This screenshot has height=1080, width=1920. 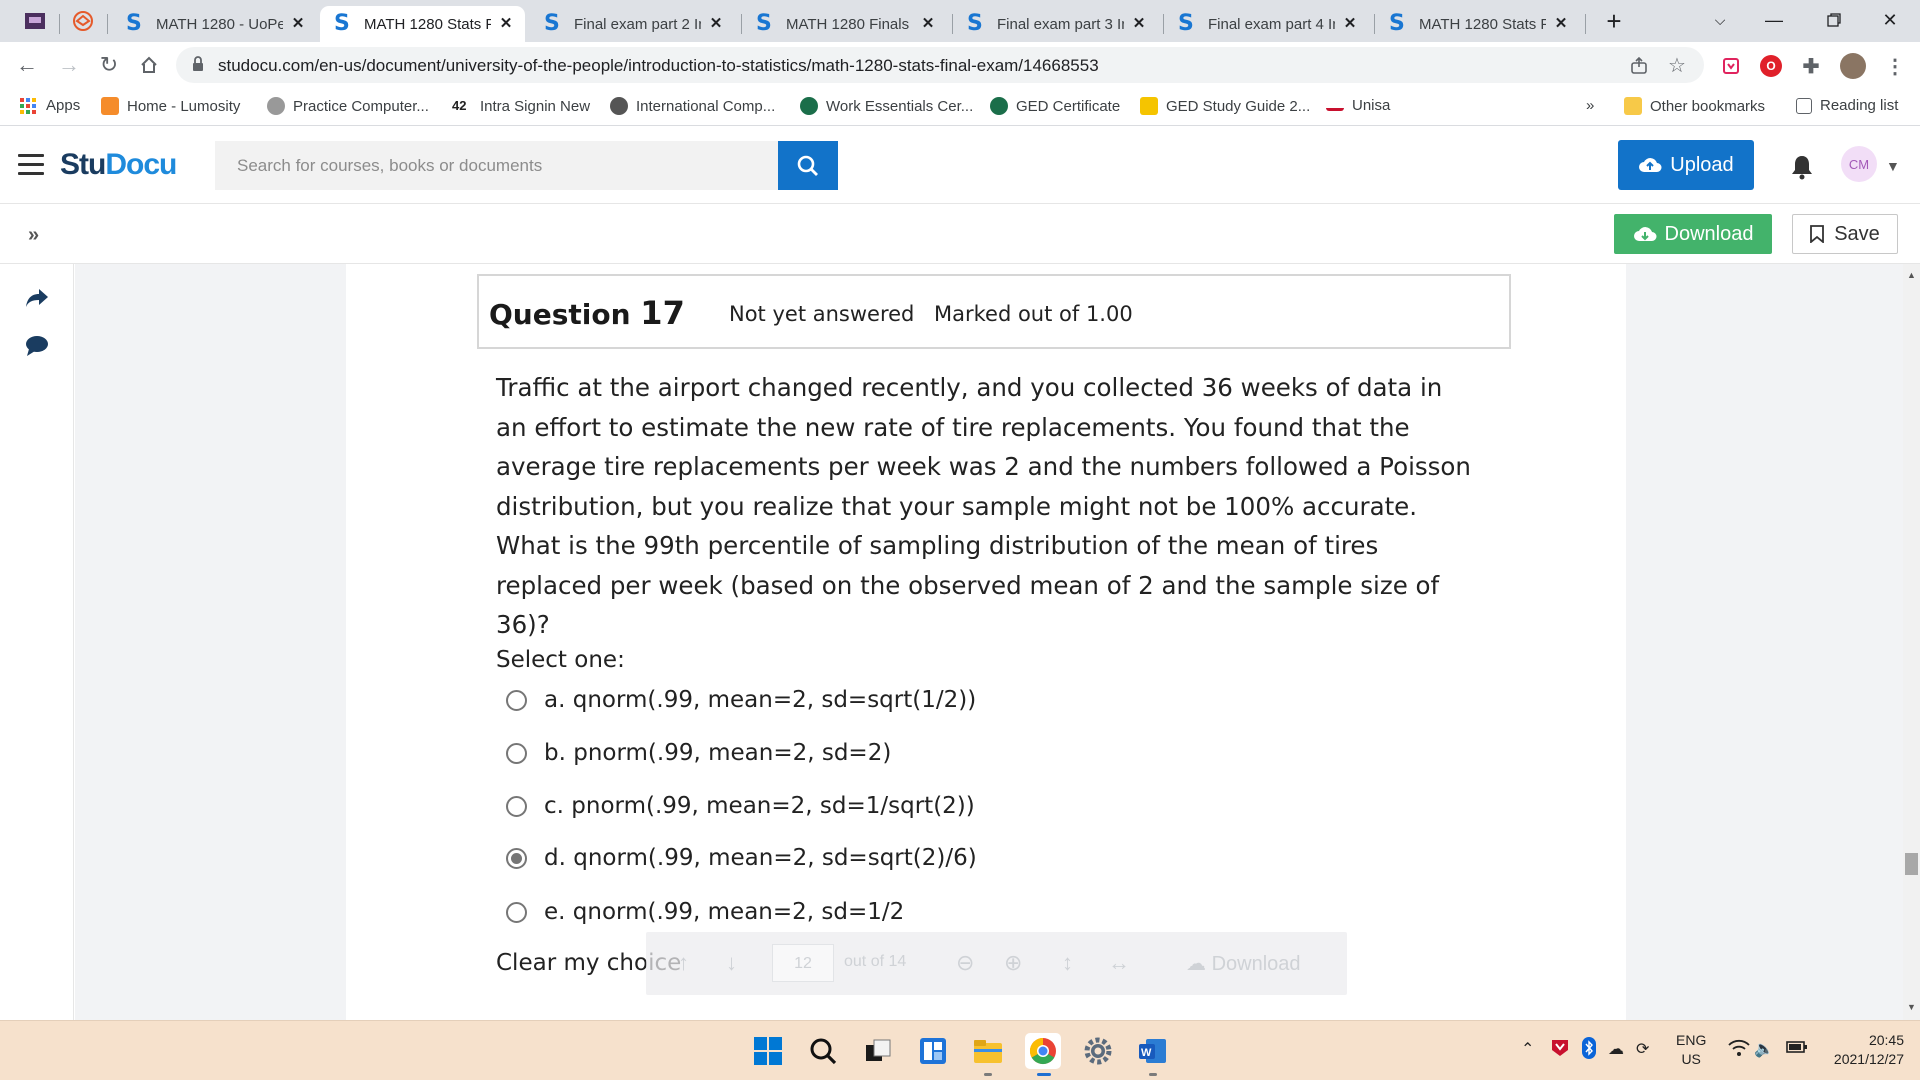 What do you see at coordinates (740, 806) in the screenshot?
I see `answer-option-c: c. pnorm(.99, mean=2, sd=1/sqrt(2))` at bounding box center [740, 806].